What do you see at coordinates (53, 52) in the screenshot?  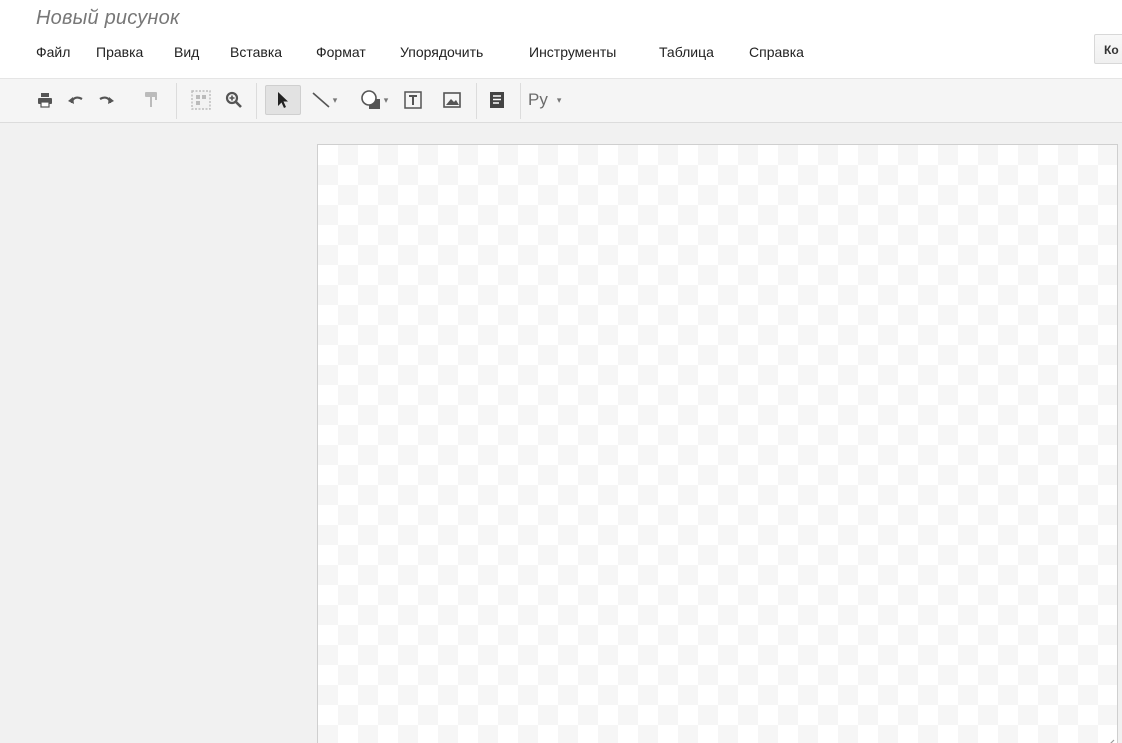 I see `menu-file: Файл` at bounding box center [53, 52].